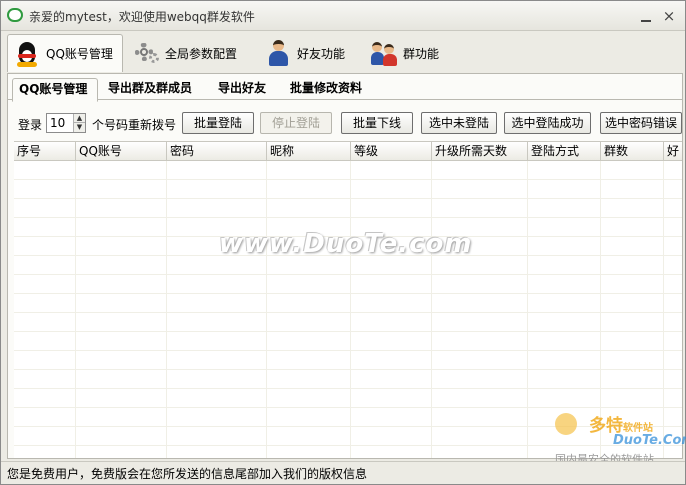  Describe the element at coordinates (459, 123) in the screenshot. I see `select-not-logged-in-button: 选中未登陆` at that location.